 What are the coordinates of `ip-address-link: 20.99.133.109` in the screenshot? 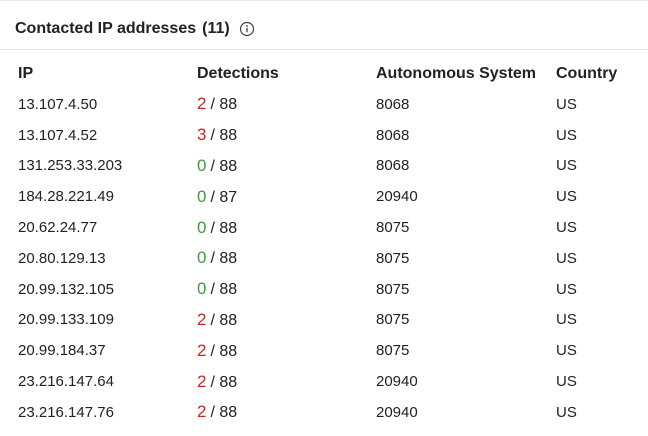 It's located at (98, 320).